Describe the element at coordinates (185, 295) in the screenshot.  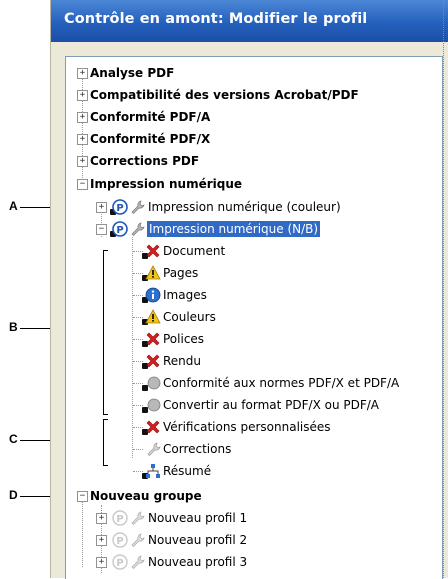
I see `tree-check-label: Images` at that location.